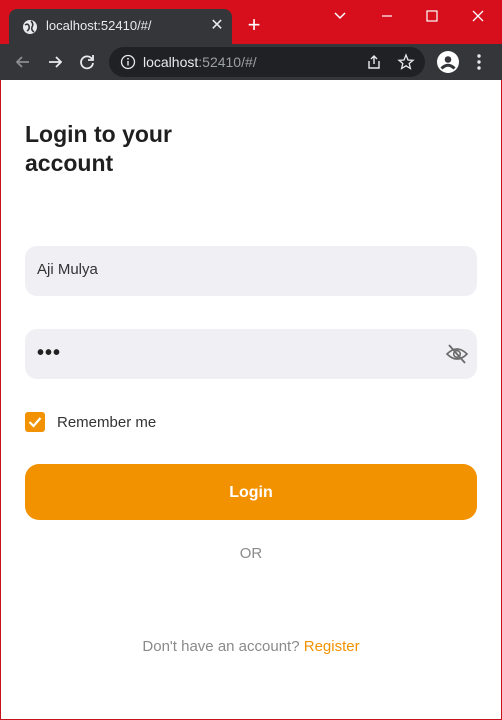 This screenshot has height=720, width=502. I want to click on profile-icon, so click(448, 62).